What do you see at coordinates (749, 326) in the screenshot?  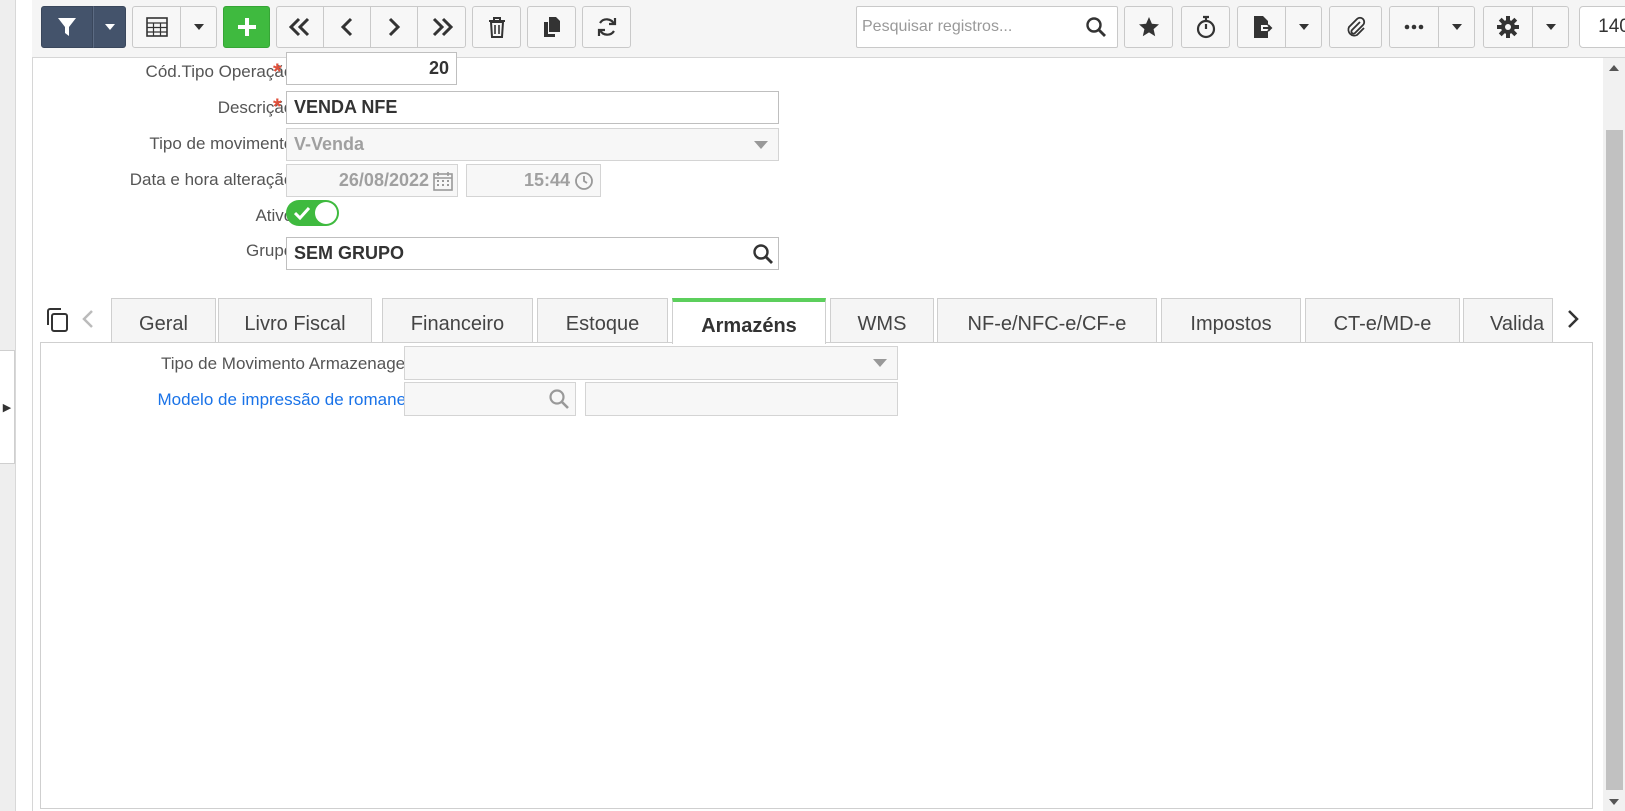 I see `tab-label: Armazéns` at bounding box center [749, 326].